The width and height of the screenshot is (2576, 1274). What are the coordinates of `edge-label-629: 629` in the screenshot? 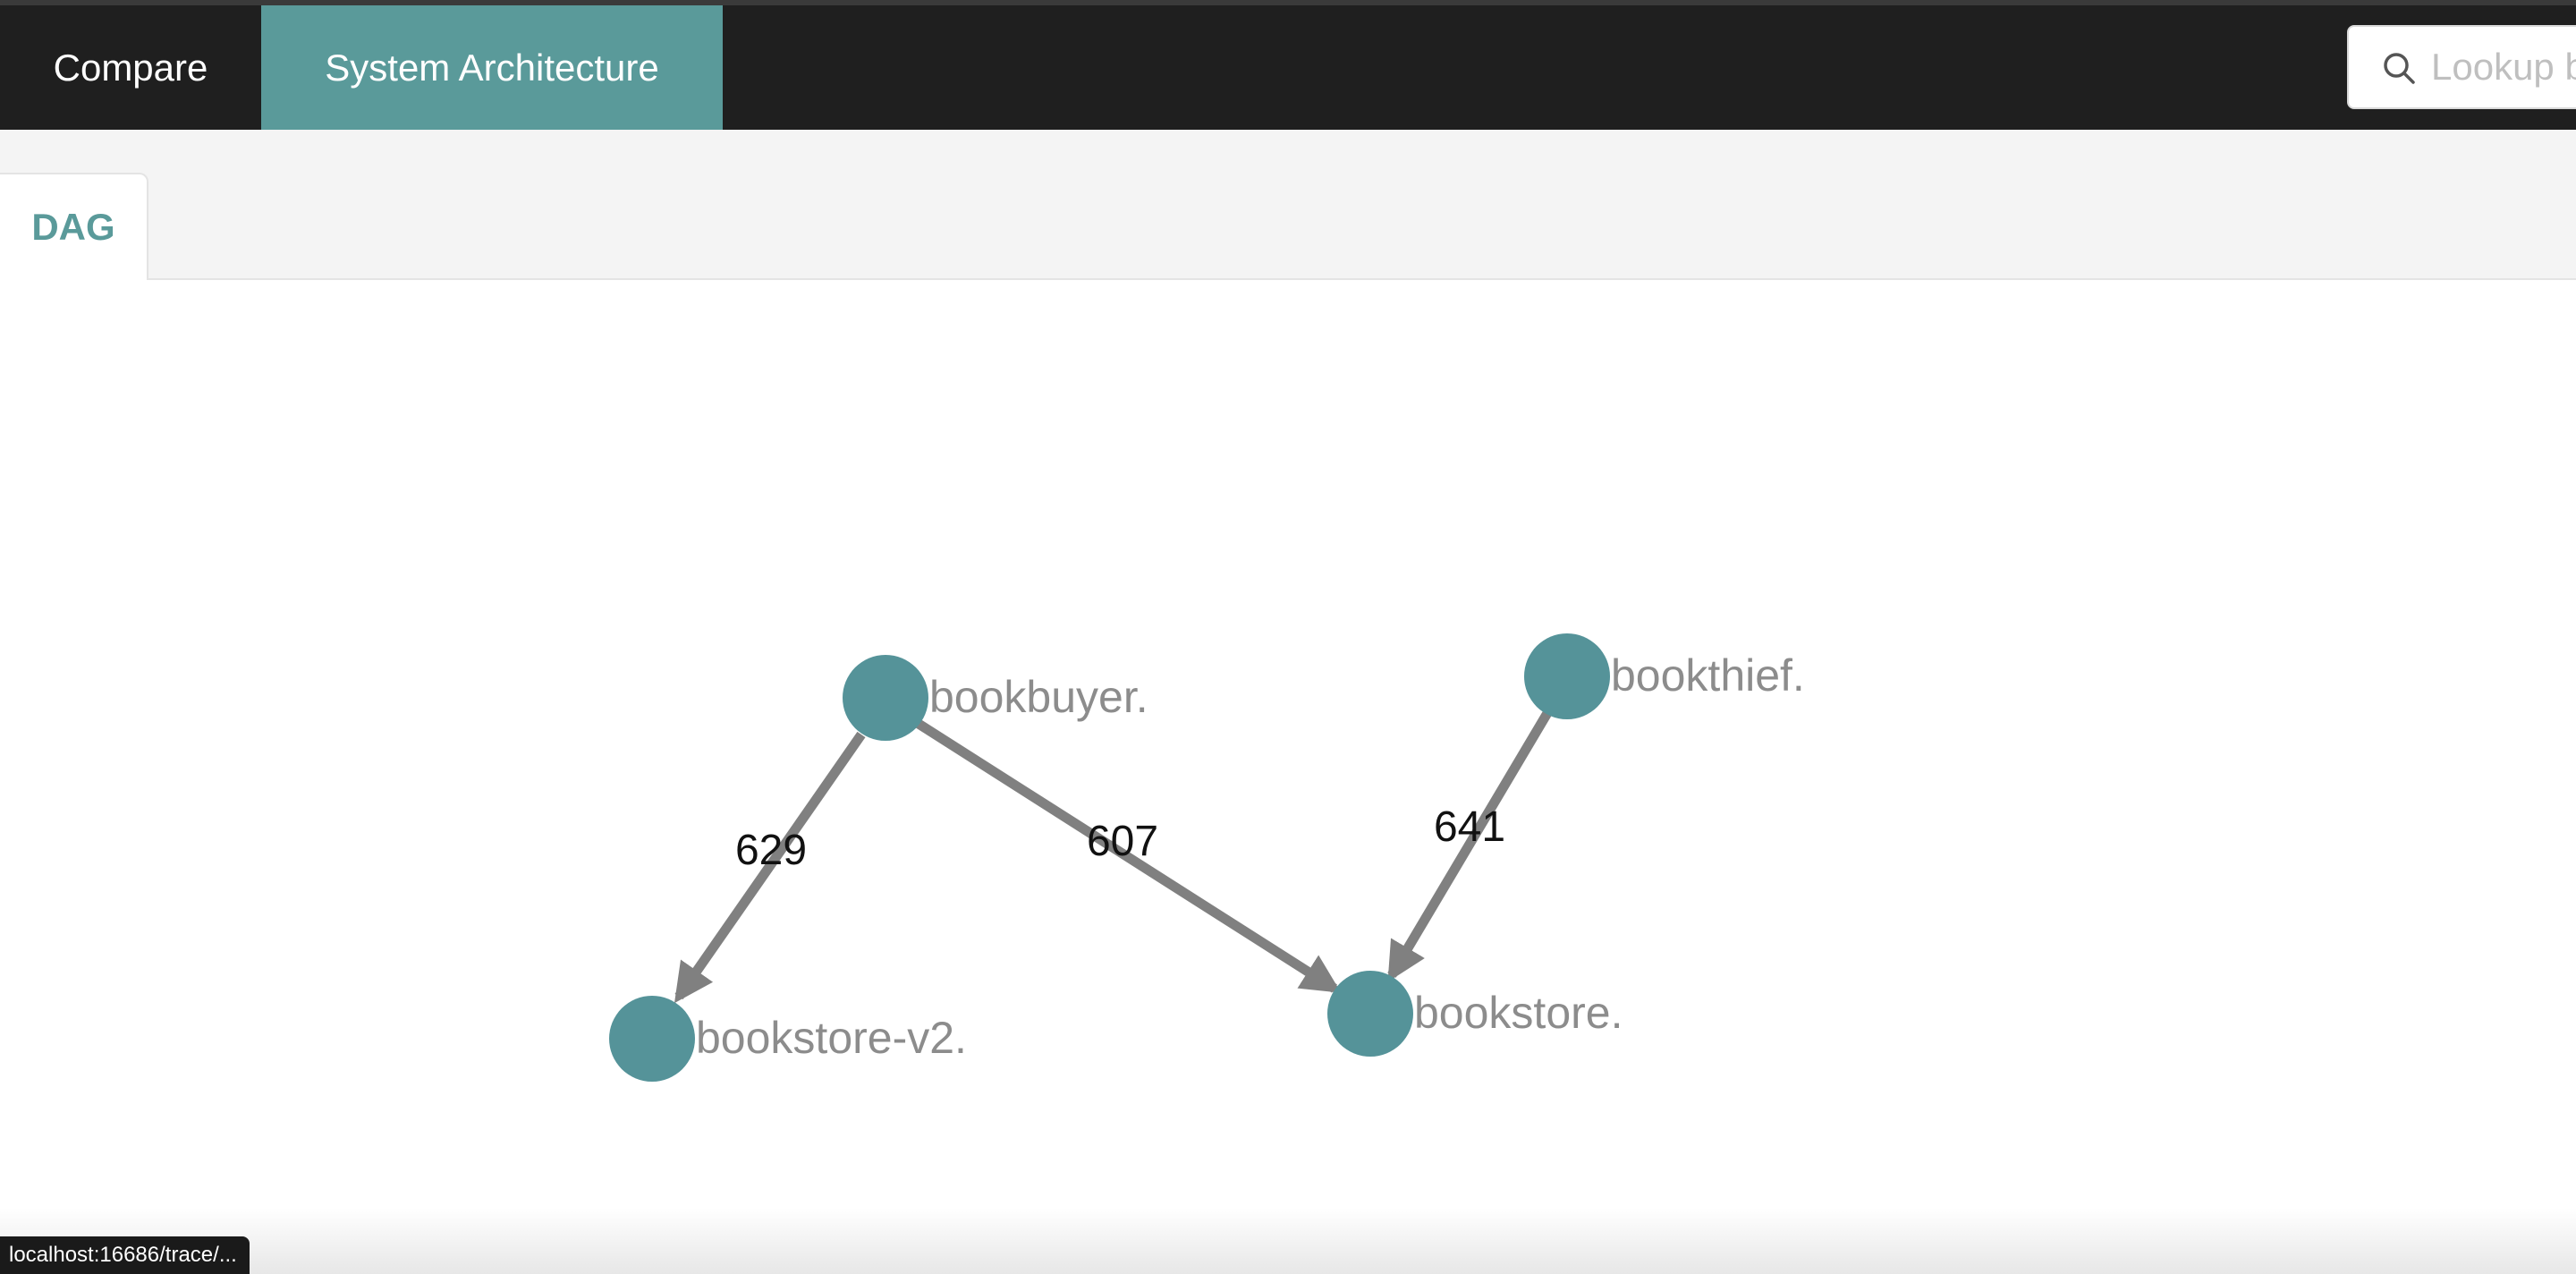 It's located at (771, 850).